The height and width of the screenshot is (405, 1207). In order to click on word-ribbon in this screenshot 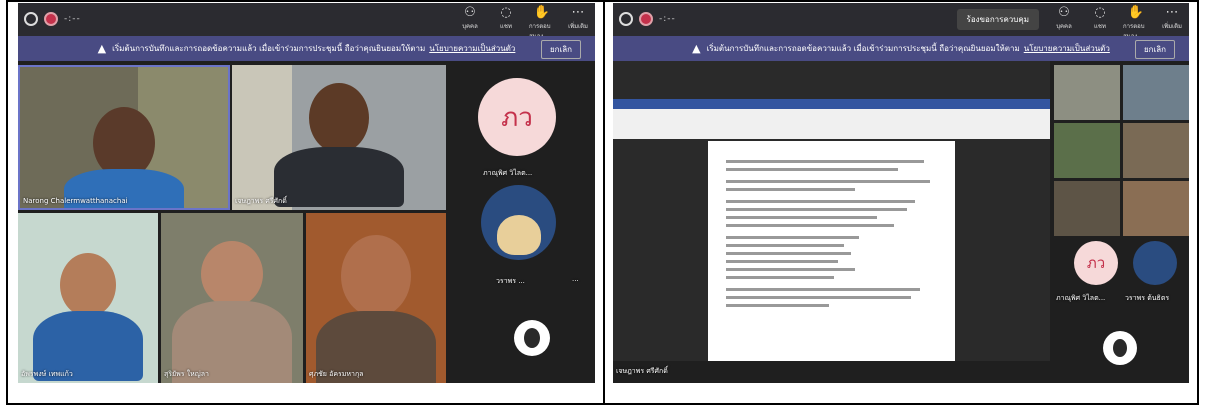, I will do `click(831, 119)`.